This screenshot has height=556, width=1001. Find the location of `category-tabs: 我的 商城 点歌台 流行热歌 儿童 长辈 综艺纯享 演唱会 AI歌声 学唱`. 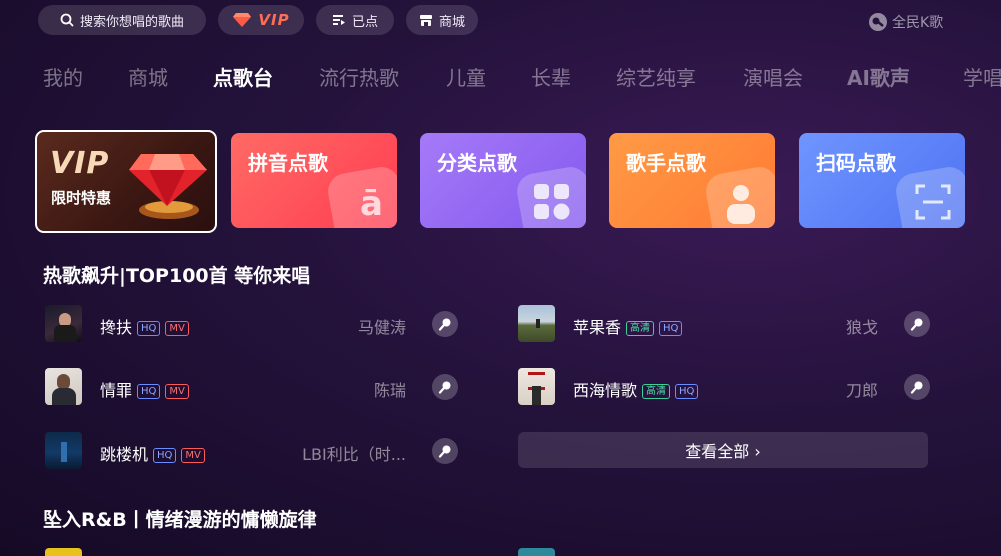

category-tabs: 我的 商城 点歌台 流行热歌 儿童 长辈 综艺纯享 演唱会 AI歌声 学唱 is located at coordinates (500, 80).